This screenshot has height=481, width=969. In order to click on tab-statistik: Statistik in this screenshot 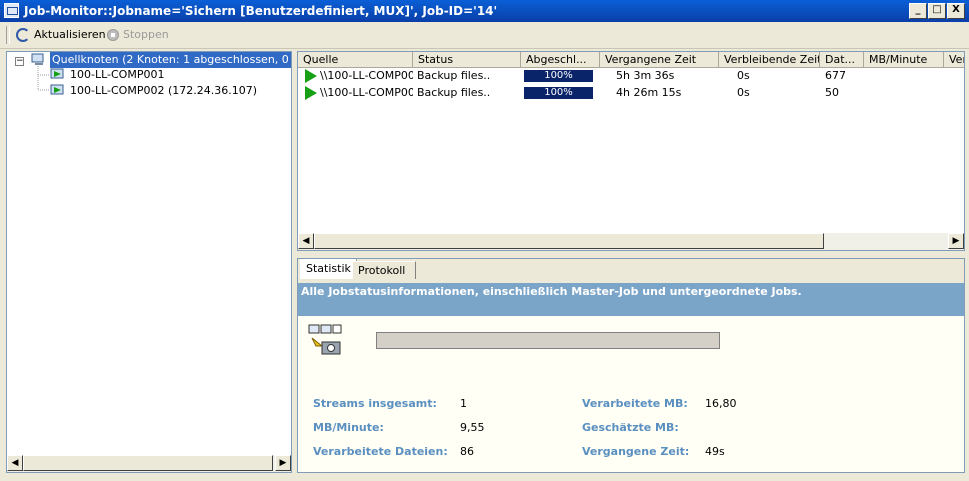, I will do `click(328, 269)`.